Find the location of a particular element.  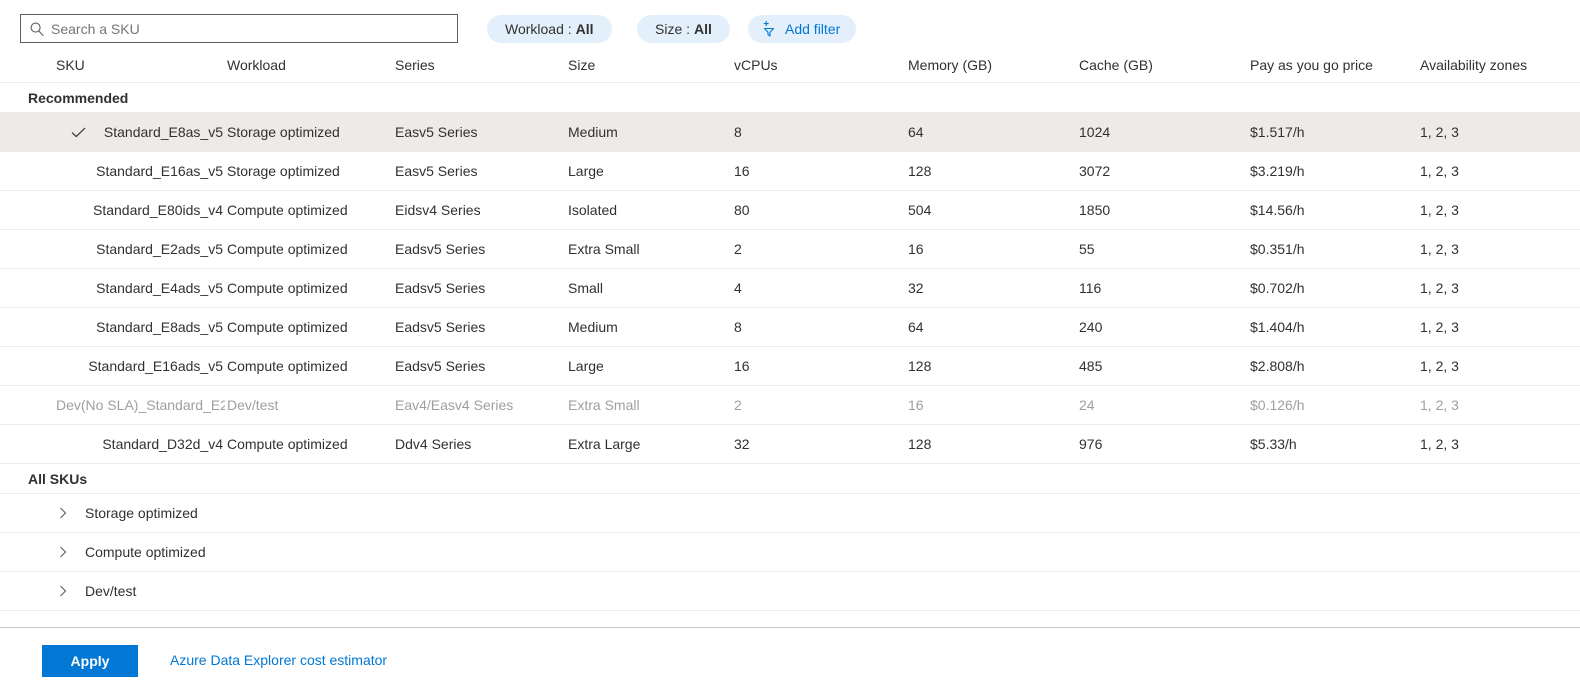

cell-sku: Standard_E8as_v5 is located at coordinates (163, 132).